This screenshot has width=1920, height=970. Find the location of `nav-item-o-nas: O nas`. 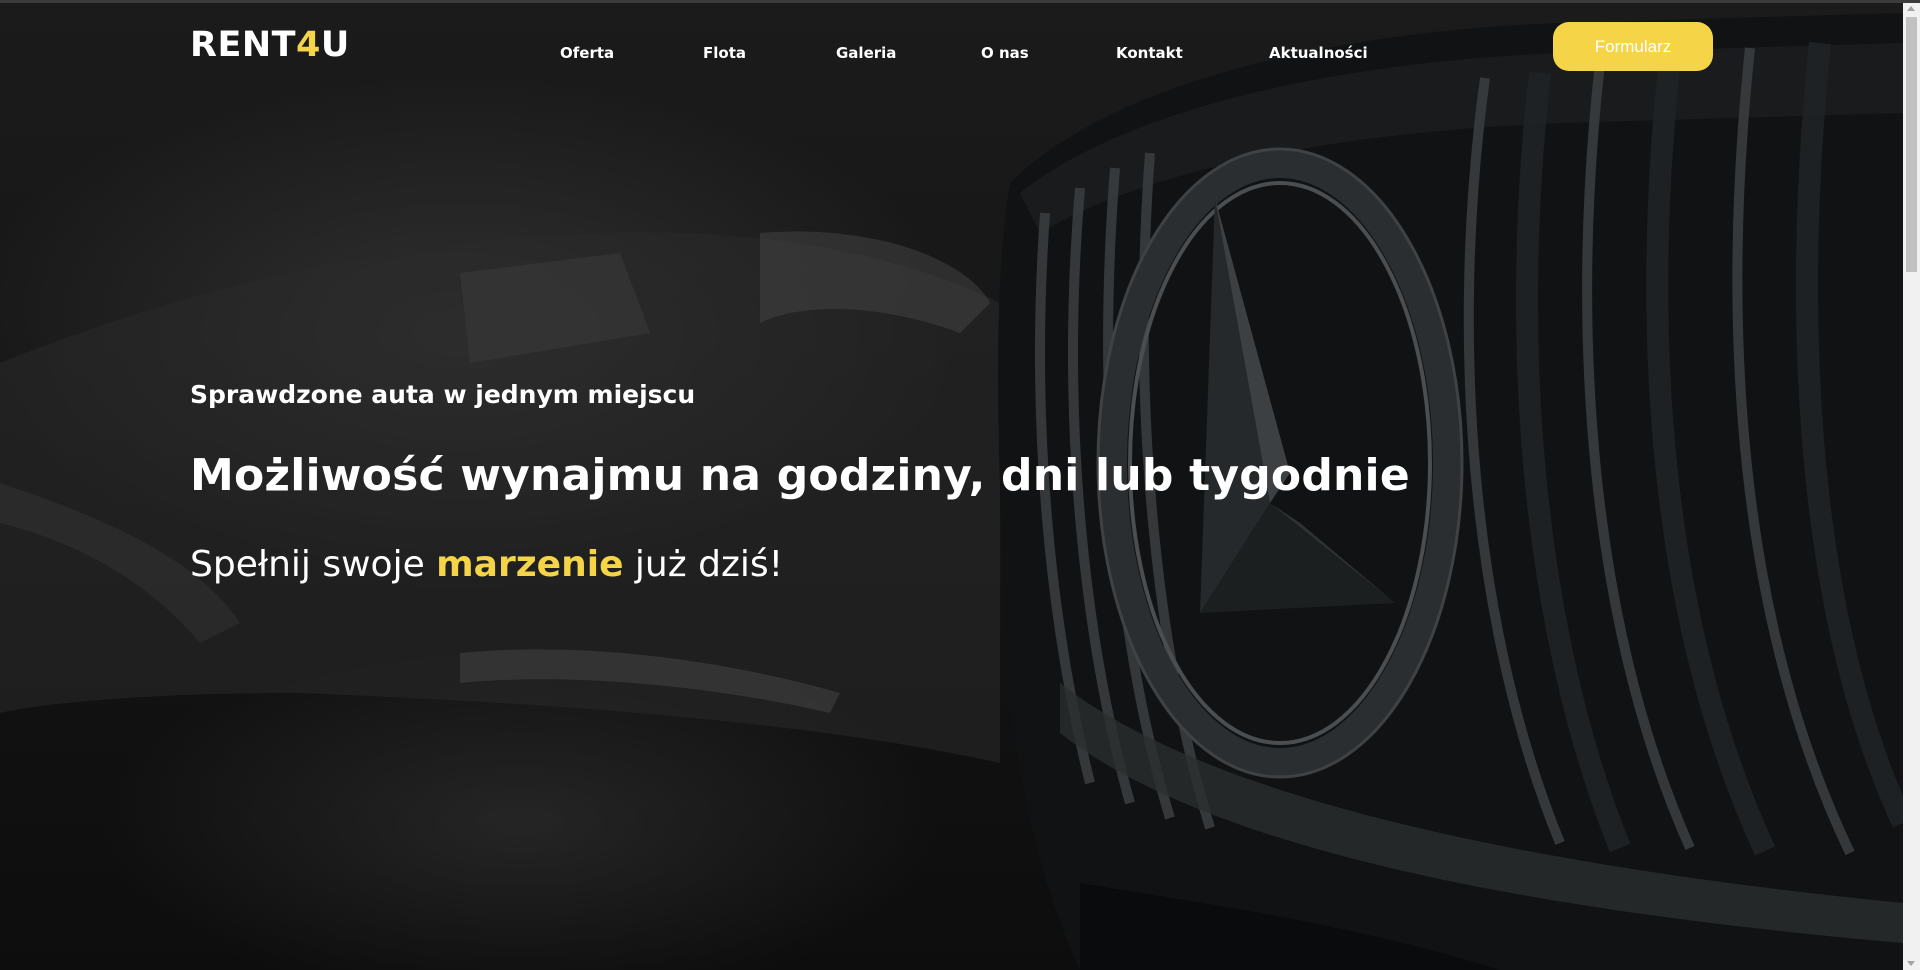

nav-item-o-nas: O nas is located at coordinates (1005, 53).